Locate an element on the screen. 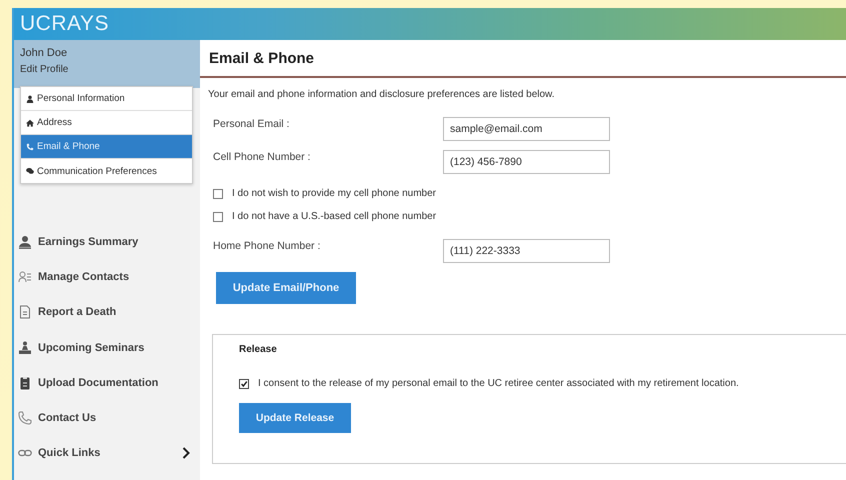  app-logo: UCRAYS is located at coordinates (64, 24).